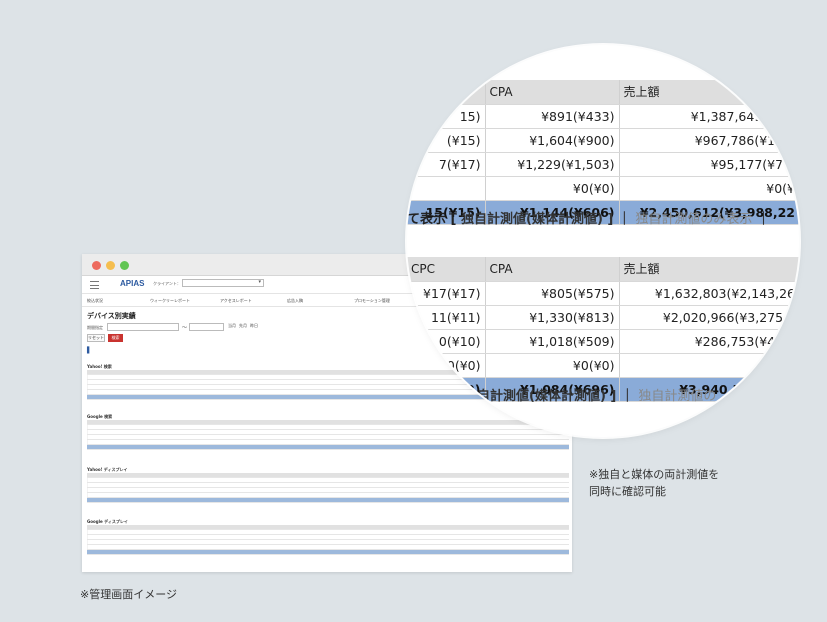  I want to click on feature-note: ※独自と媒体の両計測値を 同時に確認可能, so click(654, 483).